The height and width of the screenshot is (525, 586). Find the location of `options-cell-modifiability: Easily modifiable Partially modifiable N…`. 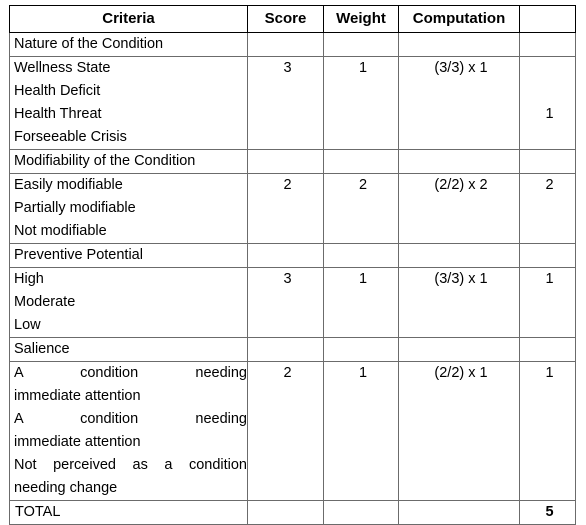

options-cell-modifiability: Easily modifiable Partially modifiable N… is located at coordinates (128, 208).